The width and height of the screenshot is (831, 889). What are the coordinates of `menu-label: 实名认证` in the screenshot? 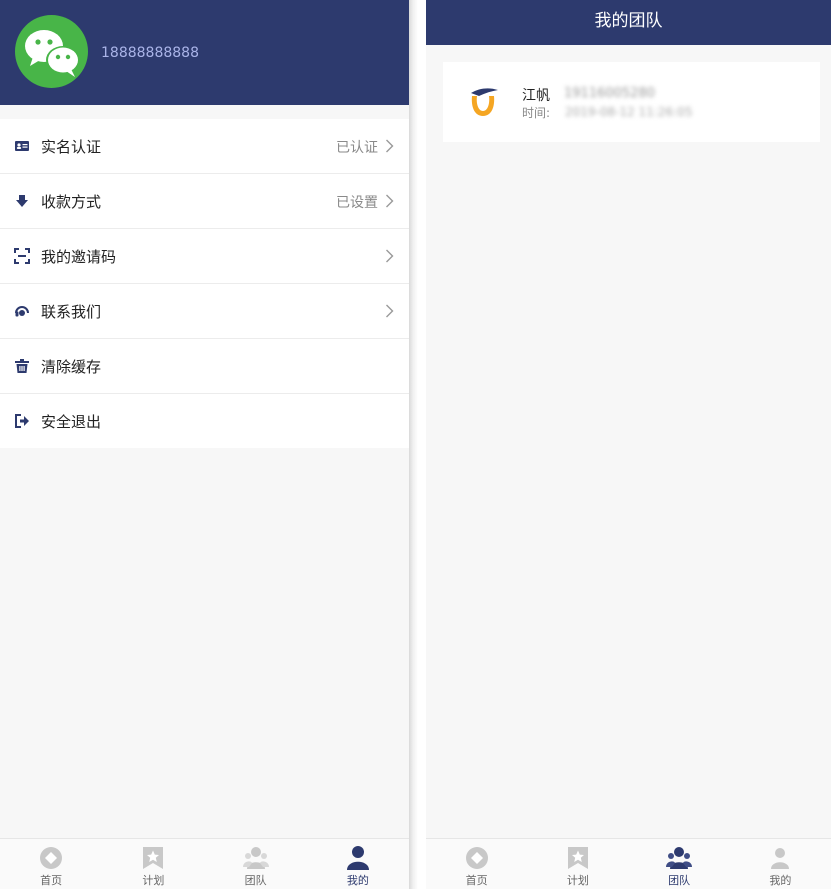 It's located at (71, 147).